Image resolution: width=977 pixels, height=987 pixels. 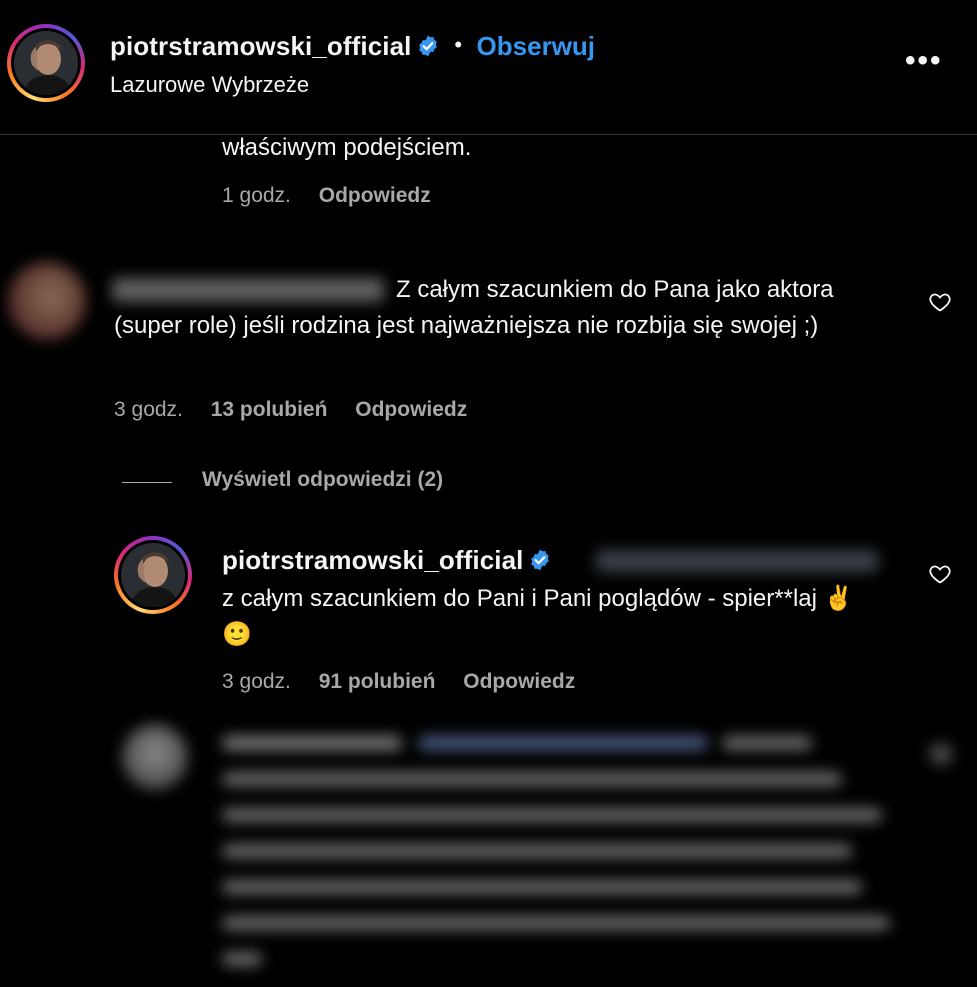 What do you see at coordinates (148, 409) in the screenshot?
I see `first-comment-time: 3 godz.` at bounding box center [148, 409].